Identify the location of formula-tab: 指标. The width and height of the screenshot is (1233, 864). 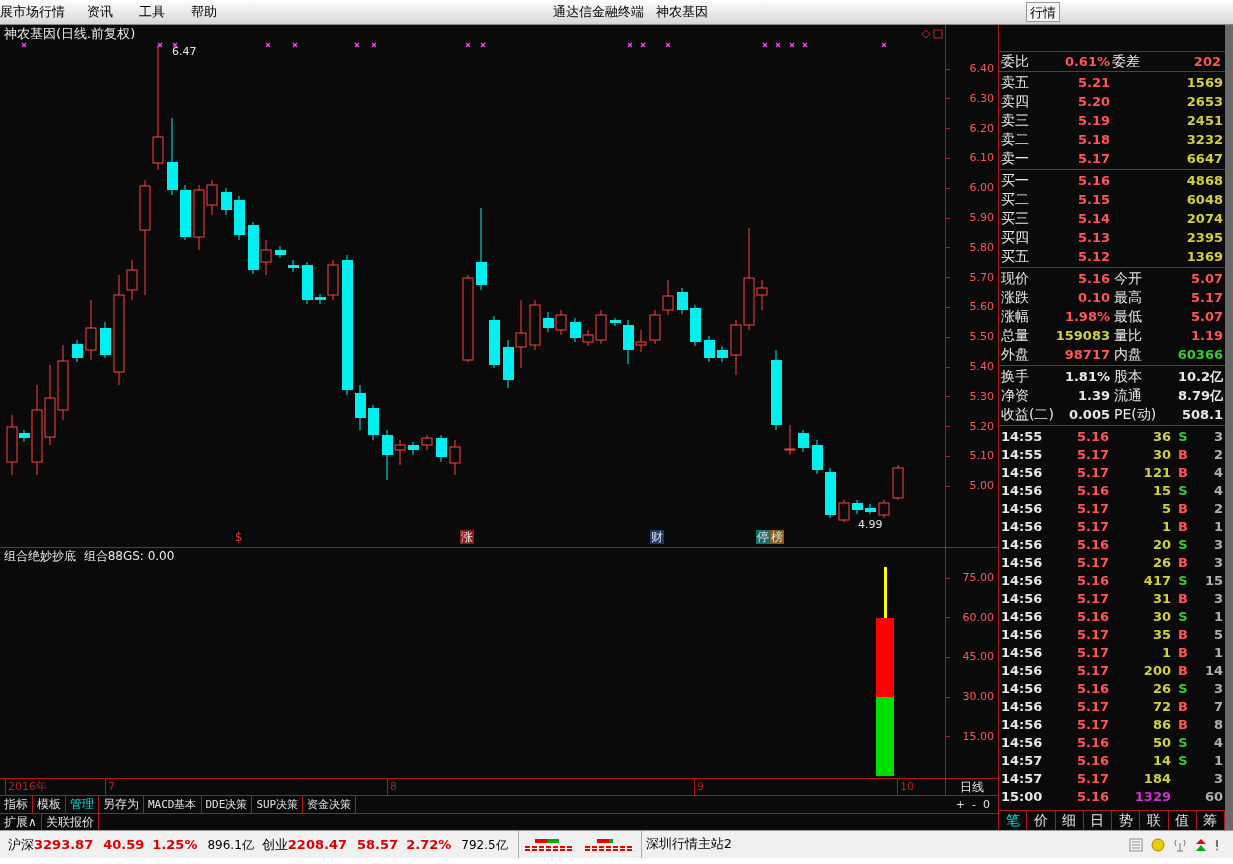
(16, 804).